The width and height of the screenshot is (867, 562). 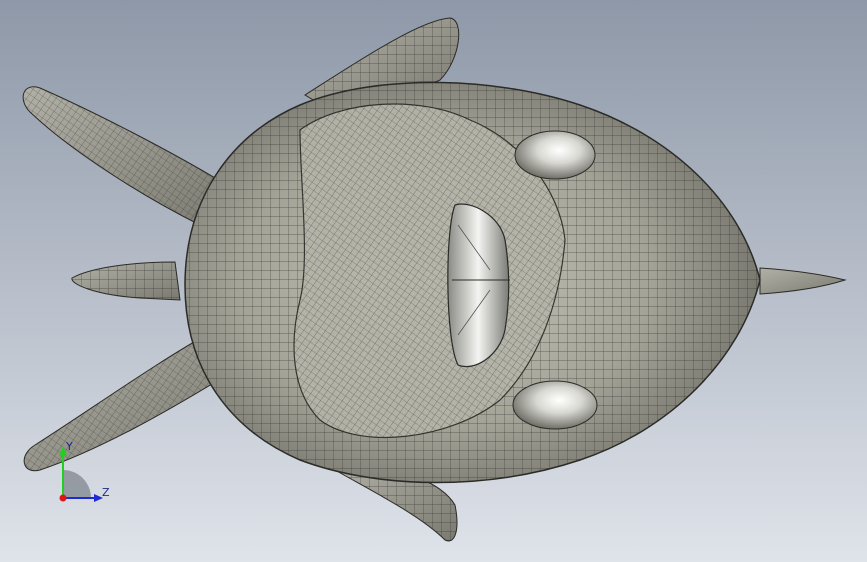 What do you see at coordinates (555, 155) in the screenshot?
I see `eye-upper` at bounding box center [555, 155].